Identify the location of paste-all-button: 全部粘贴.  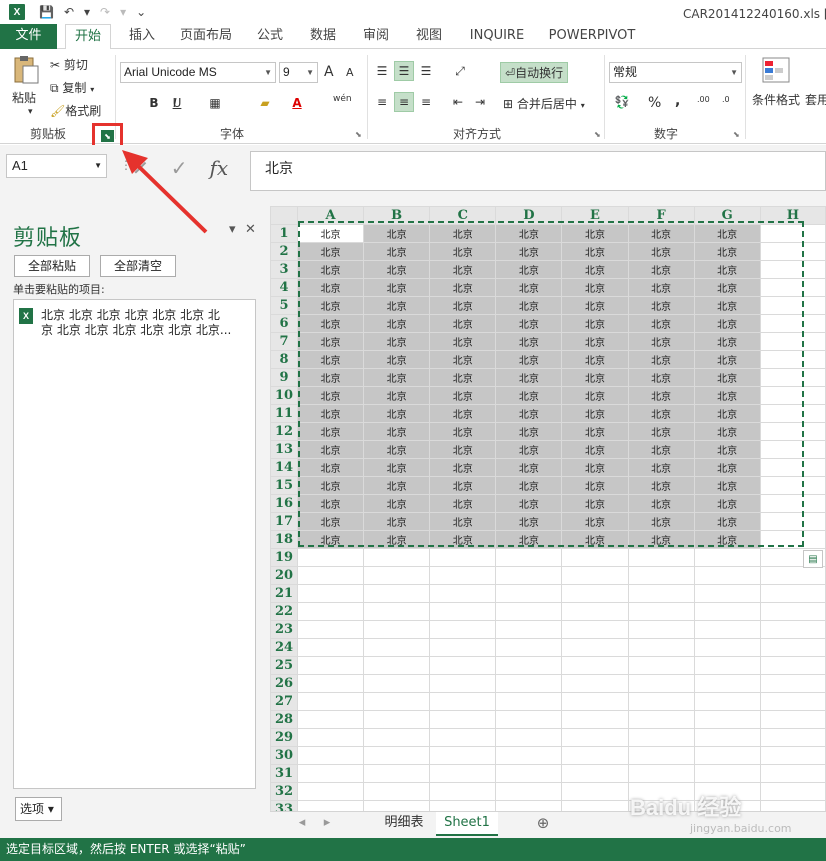
(52, 266).